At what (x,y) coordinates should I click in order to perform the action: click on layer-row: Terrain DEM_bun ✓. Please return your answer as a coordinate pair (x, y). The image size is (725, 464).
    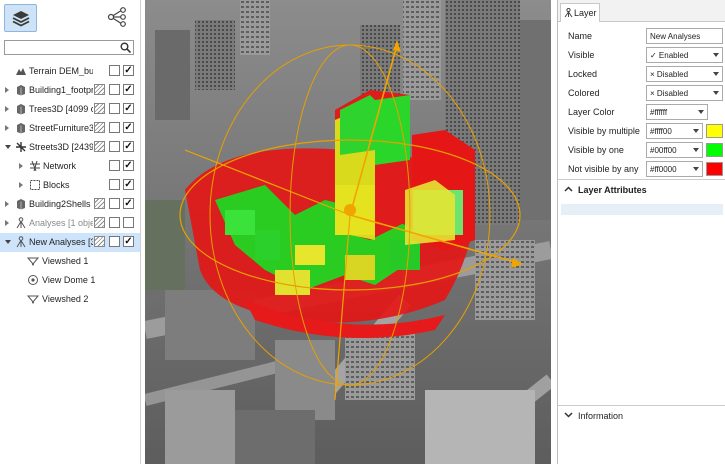
    Looking at the image, I should click on (70, 71).